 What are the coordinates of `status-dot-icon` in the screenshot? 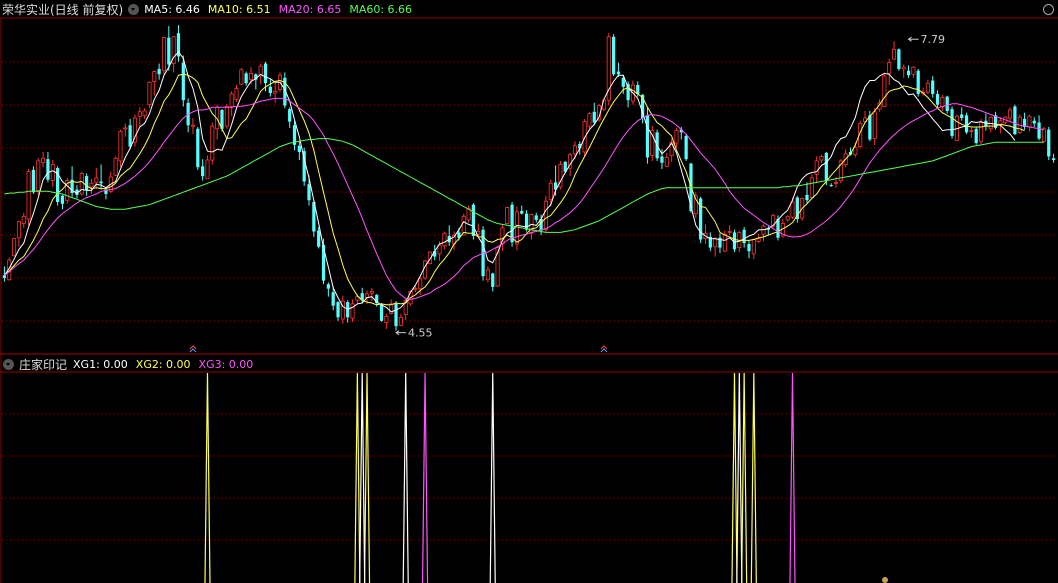 It's located at (885, 580).